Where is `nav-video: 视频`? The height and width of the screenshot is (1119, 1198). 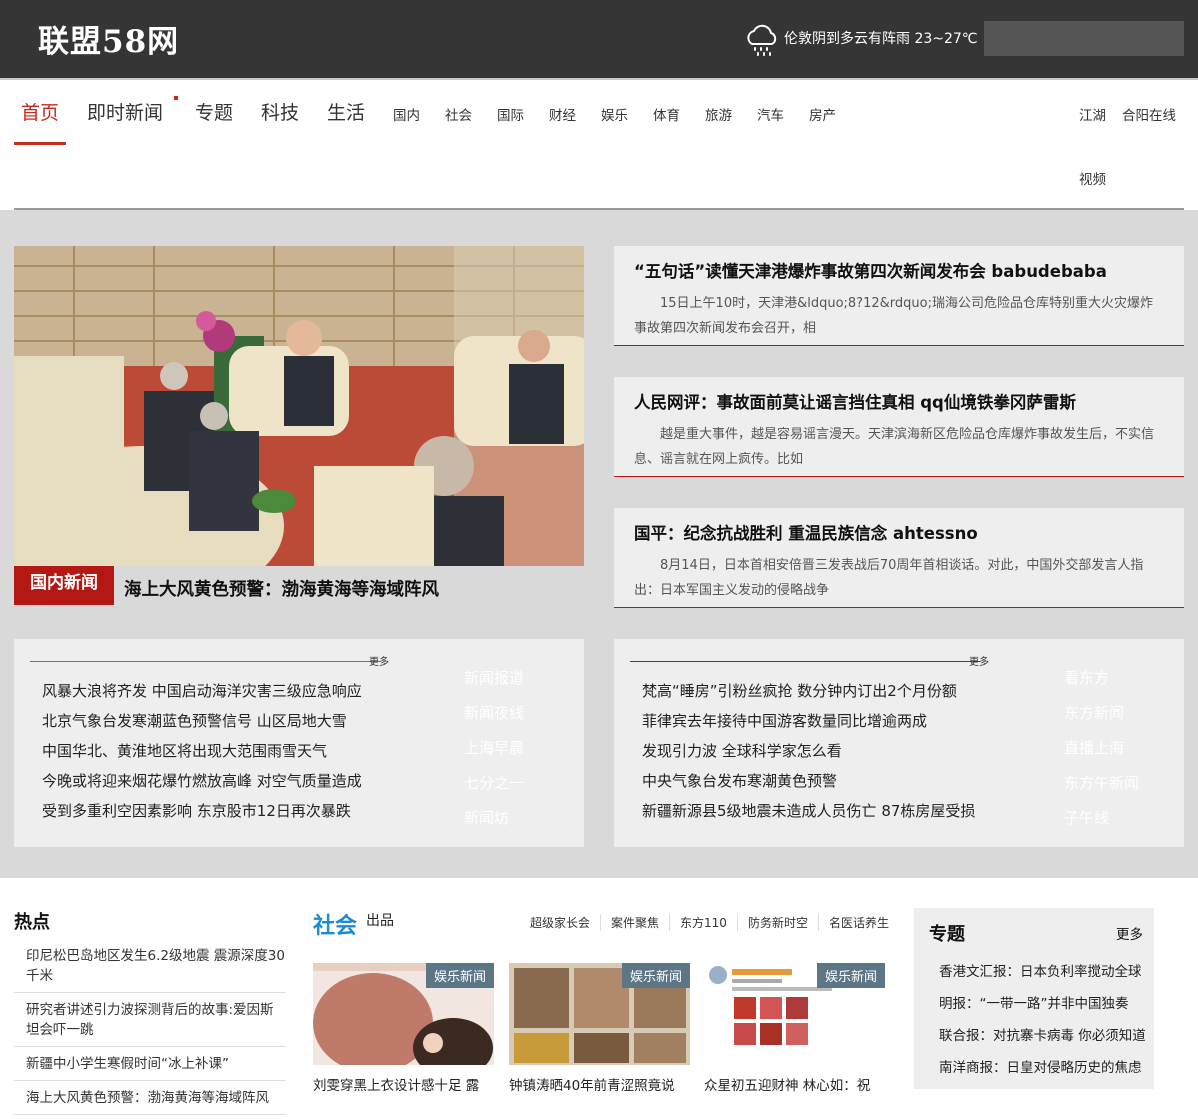
nav-video: 视频 is located at coordinates (1092, 178).